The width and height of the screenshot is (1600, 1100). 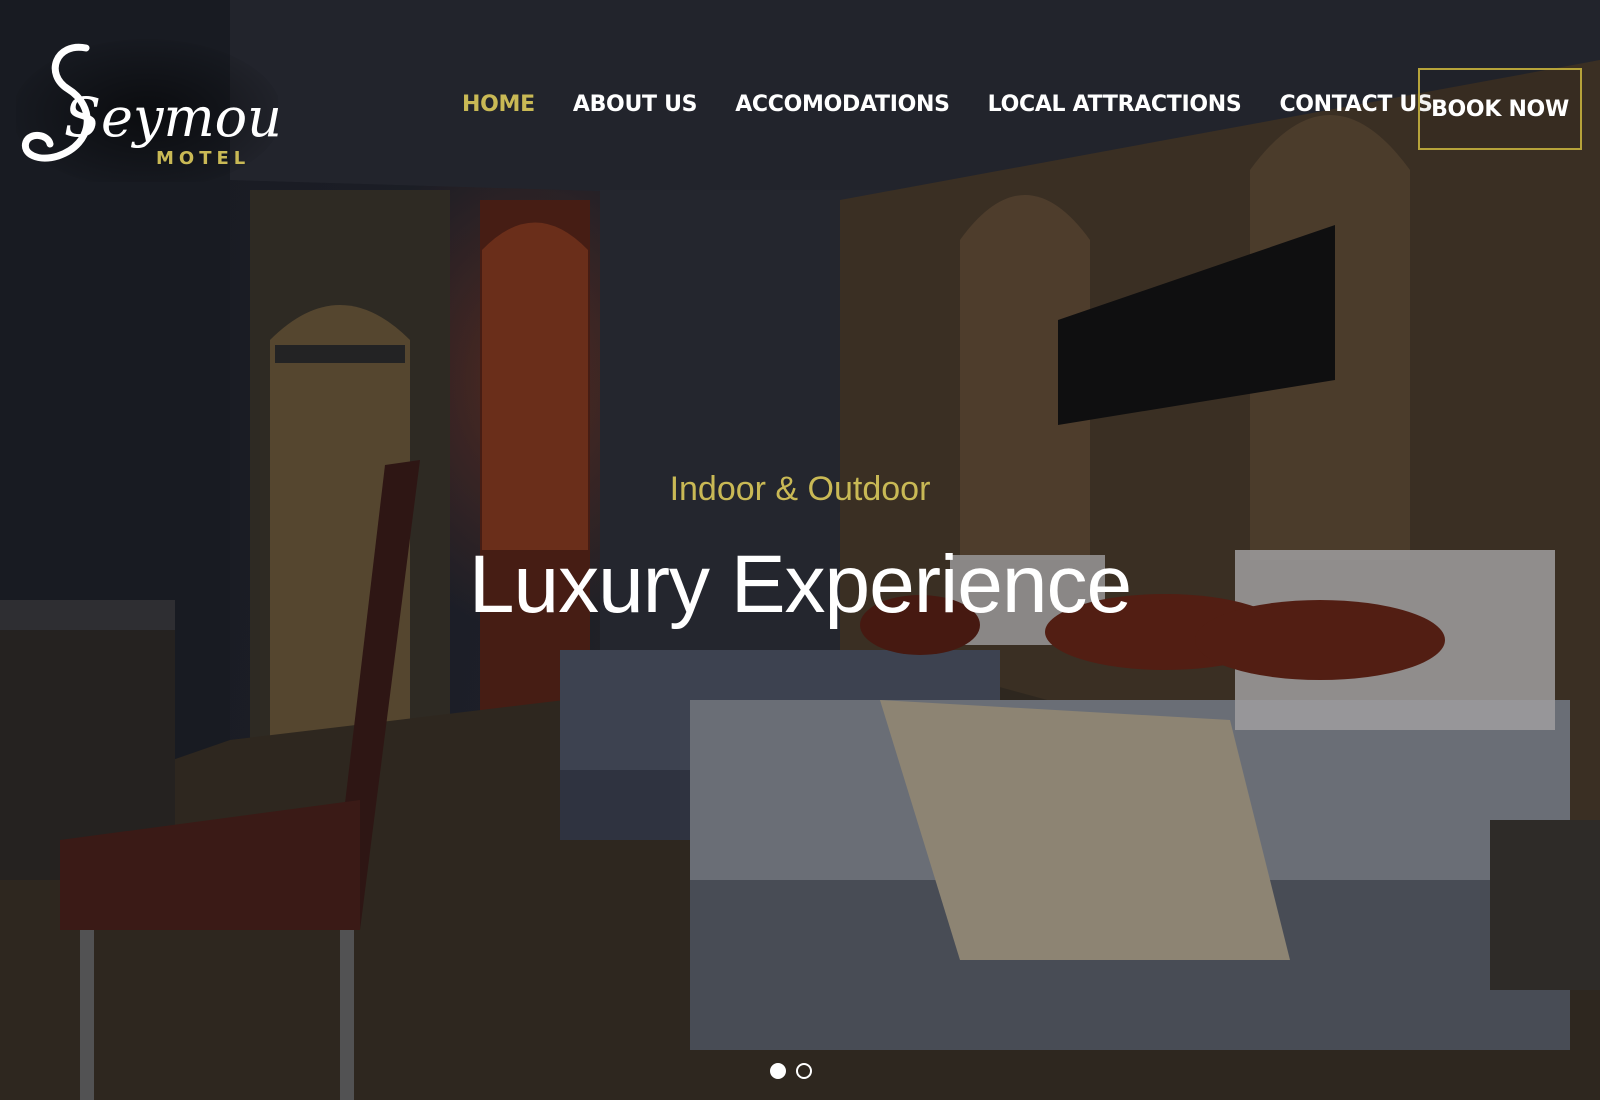 What do you see at coordinates (171, 117) in the screenshot?
I see `logo-script-text: Seymour` at bounding box center [171, 117].